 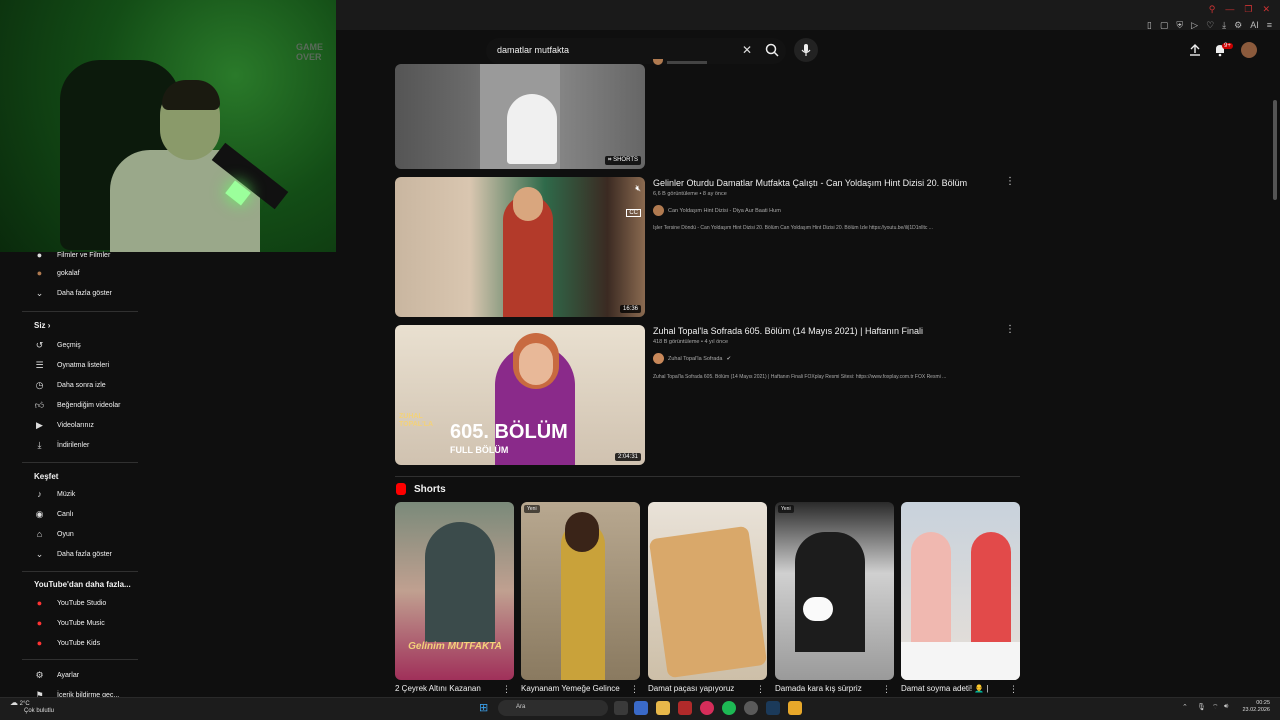 What do you see at coordinates (1179, 25) in the screenshot?
I see `shield-icon: ⛨` at bounding box center [1179, 25].